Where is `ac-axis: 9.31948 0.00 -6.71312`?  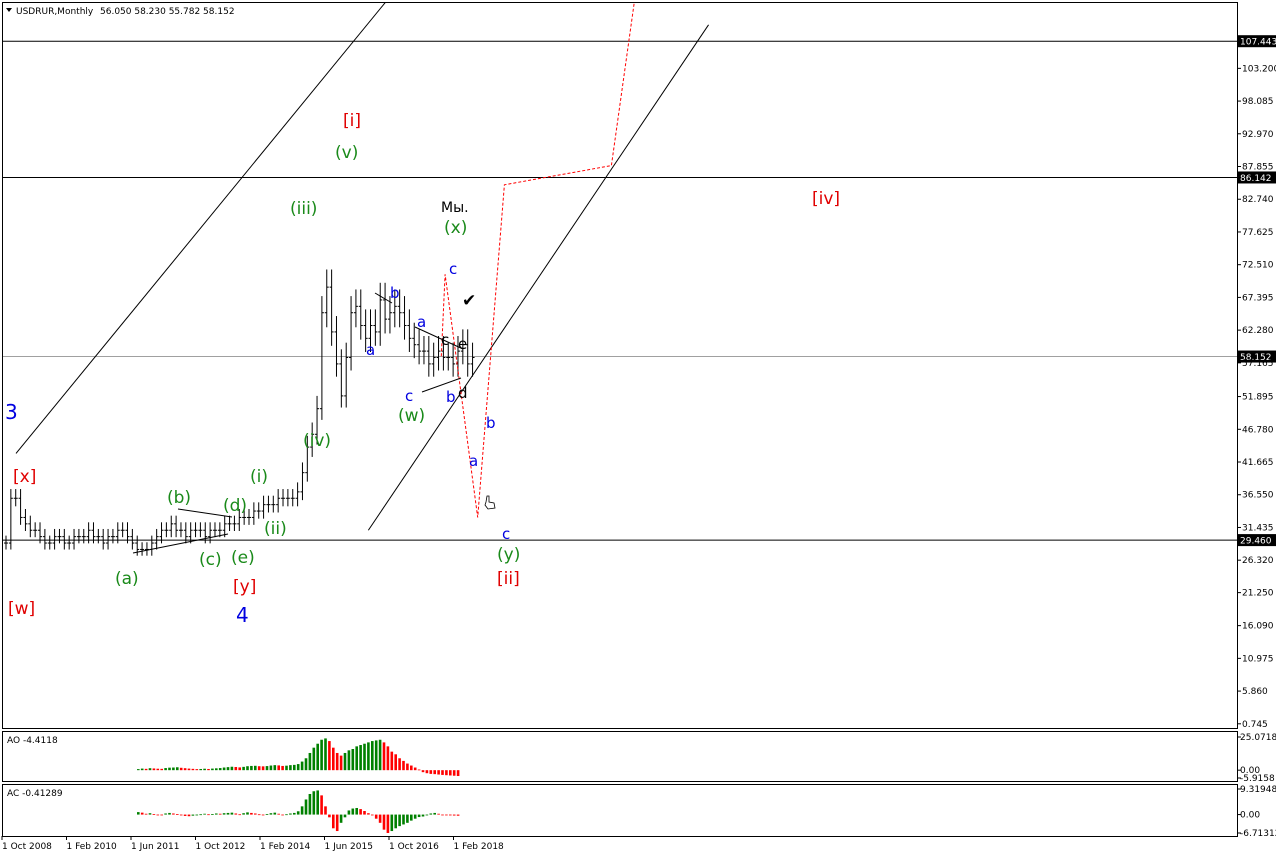 ac-axis: 9.31948 0.00 -6.71312 is located at coordinates (1256, 812).